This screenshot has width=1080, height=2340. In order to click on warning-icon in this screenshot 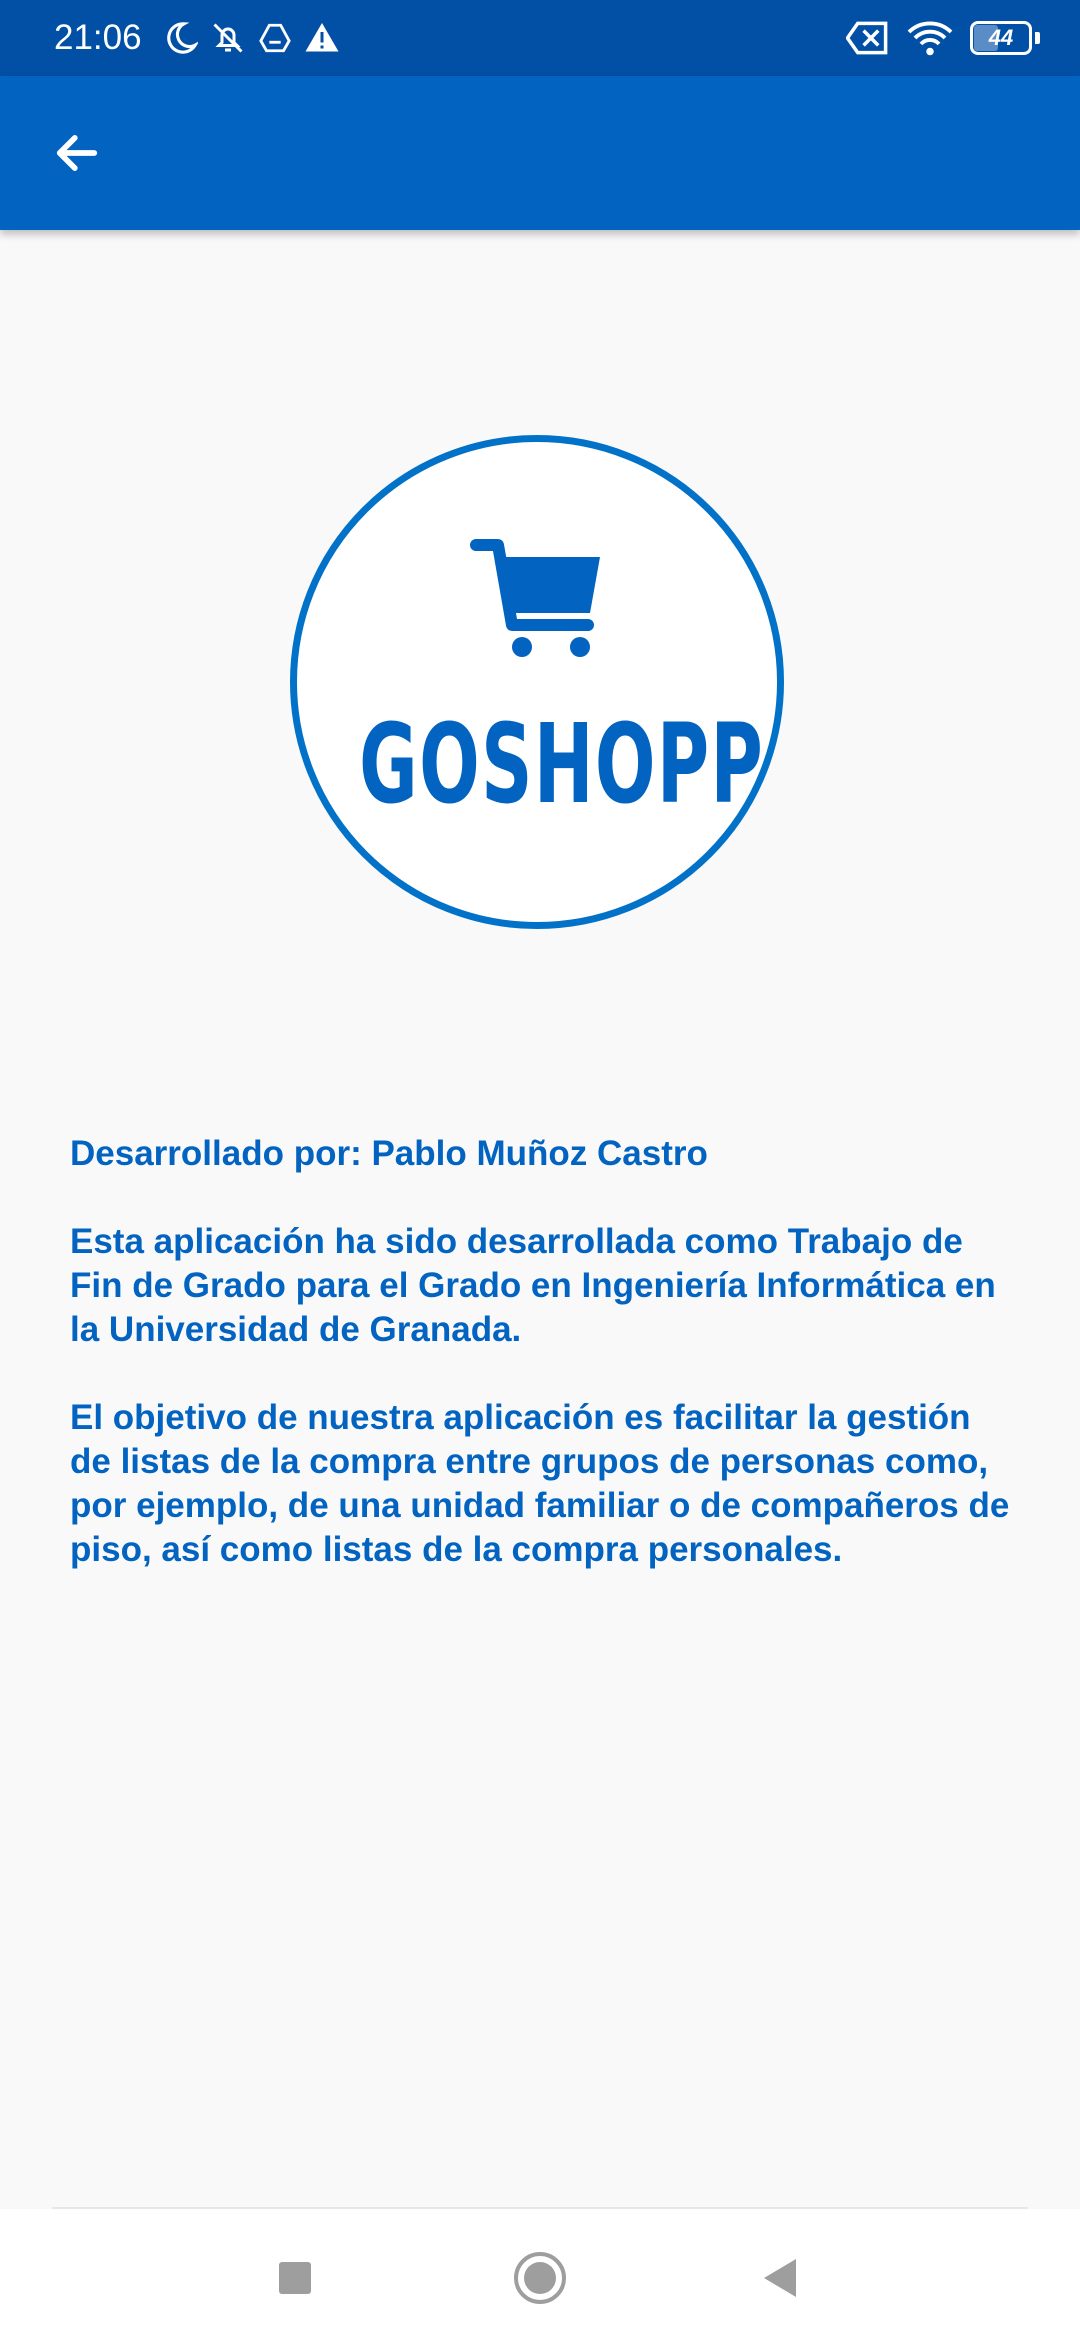, I will do `click(322, 37)`.